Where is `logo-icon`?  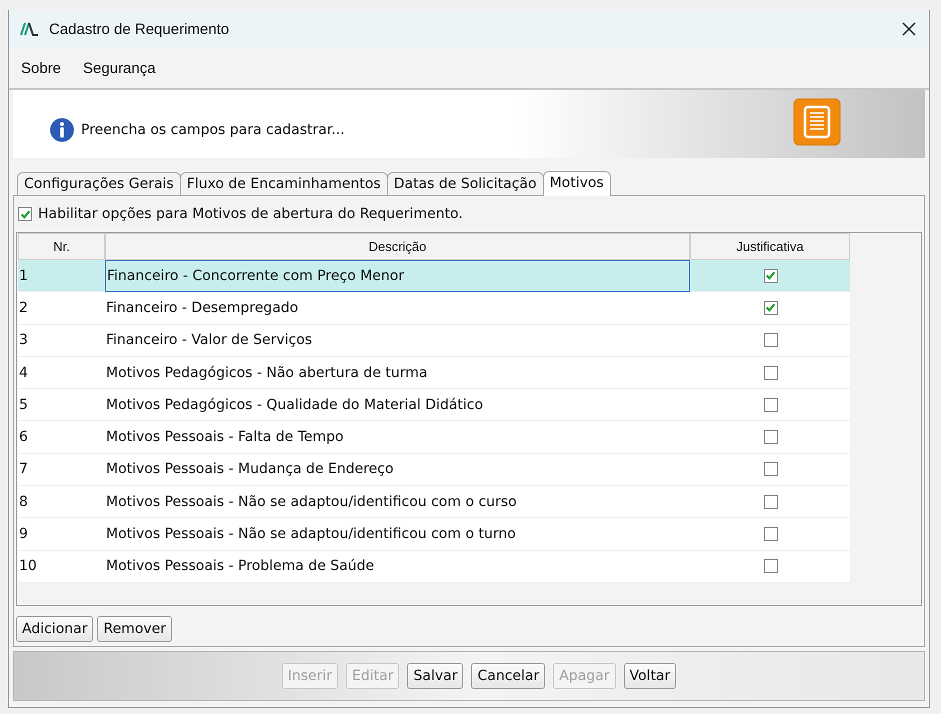
logo-icon is located at coordinates (29, 29).